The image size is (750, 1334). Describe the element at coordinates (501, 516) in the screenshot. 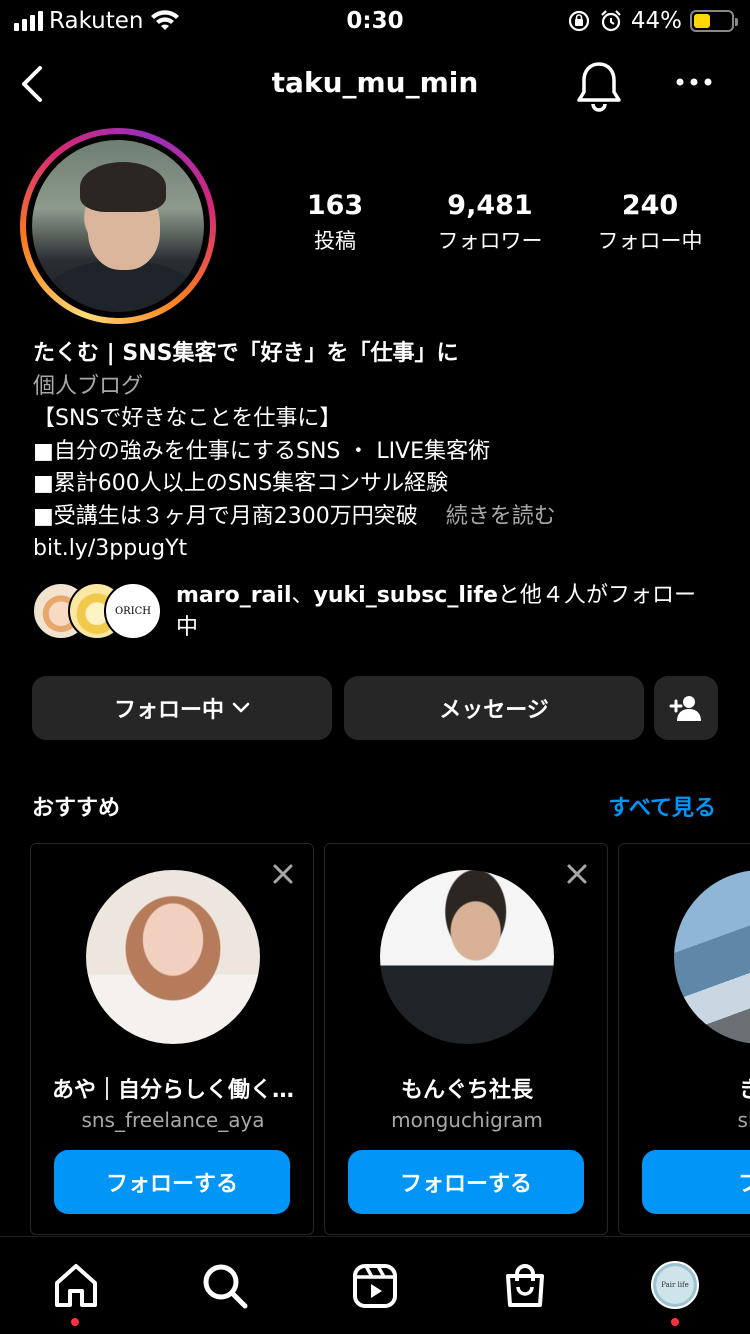

I see `read-more-link: 続きを読む` at that location.